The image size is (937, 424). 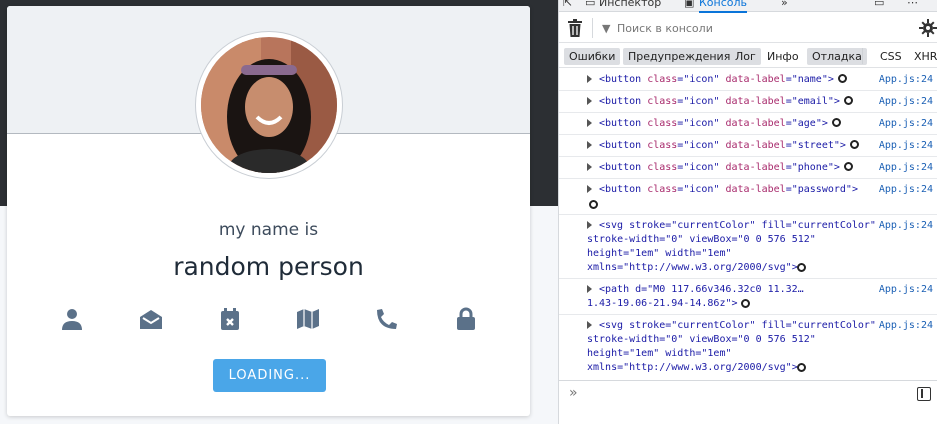 I want to click on console-icon: ▣, so click(x=689, y=4).